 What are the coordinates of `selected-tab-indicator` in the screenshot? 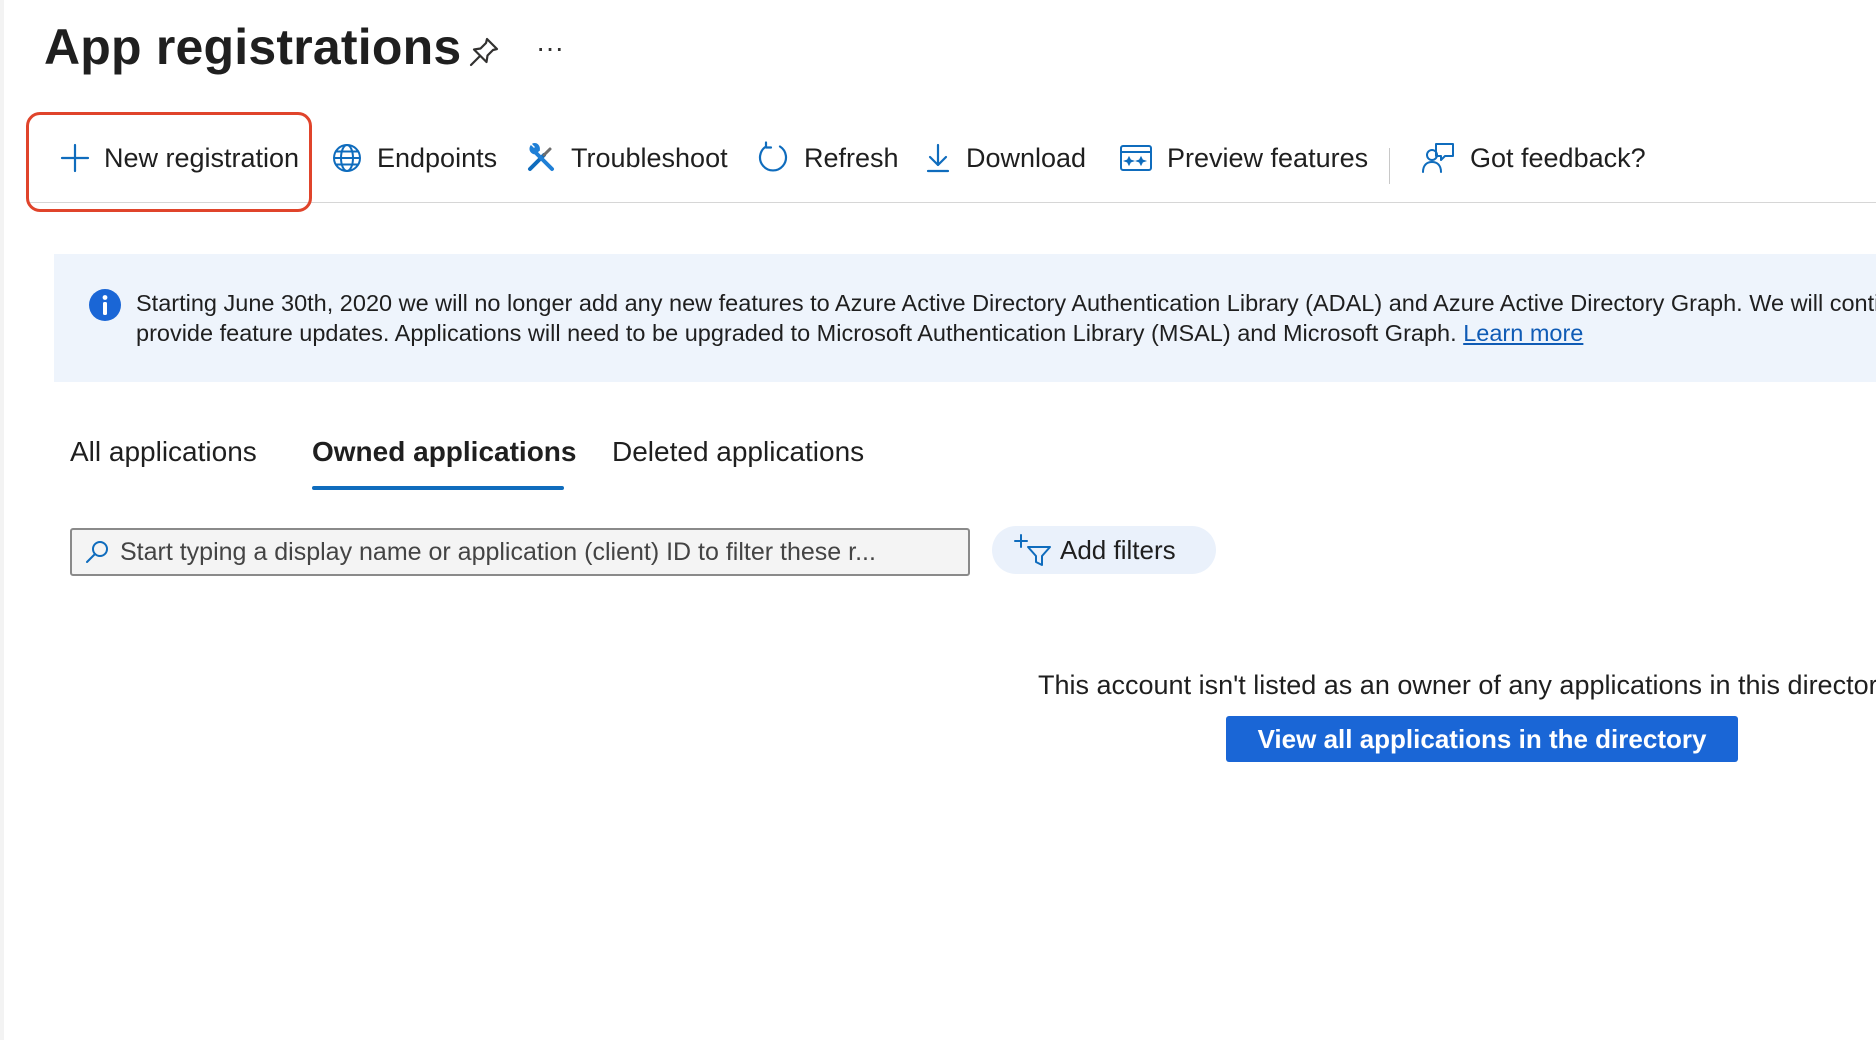 It's located at (438, 488).